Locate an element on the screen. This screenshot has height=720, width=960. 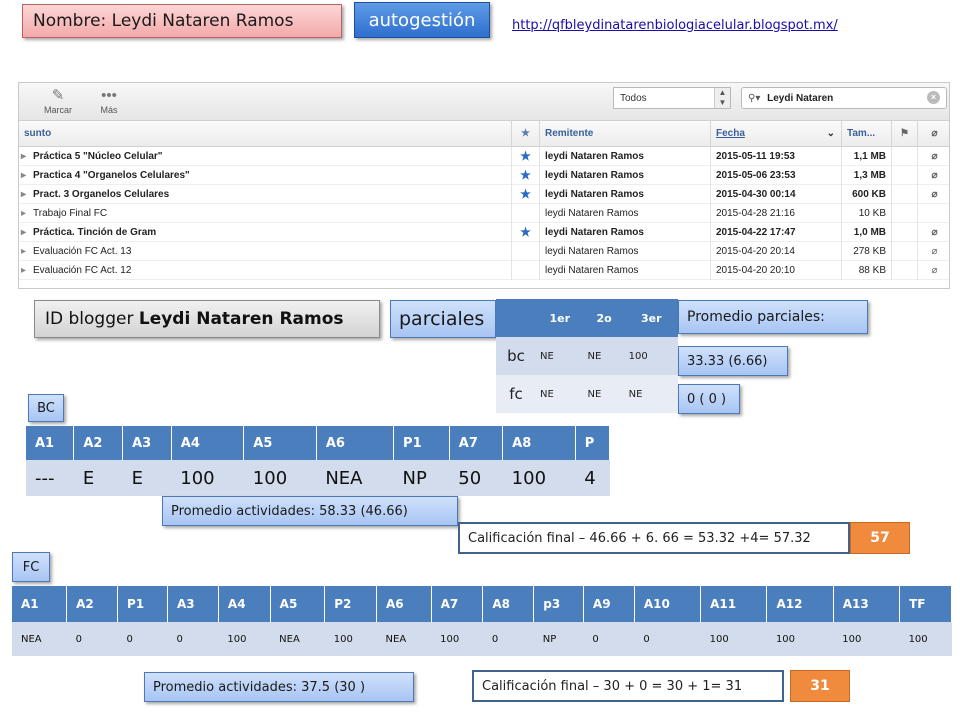
mail-subject: Pract. 3 Organelos Celulares is located at coordinates (265, 194).